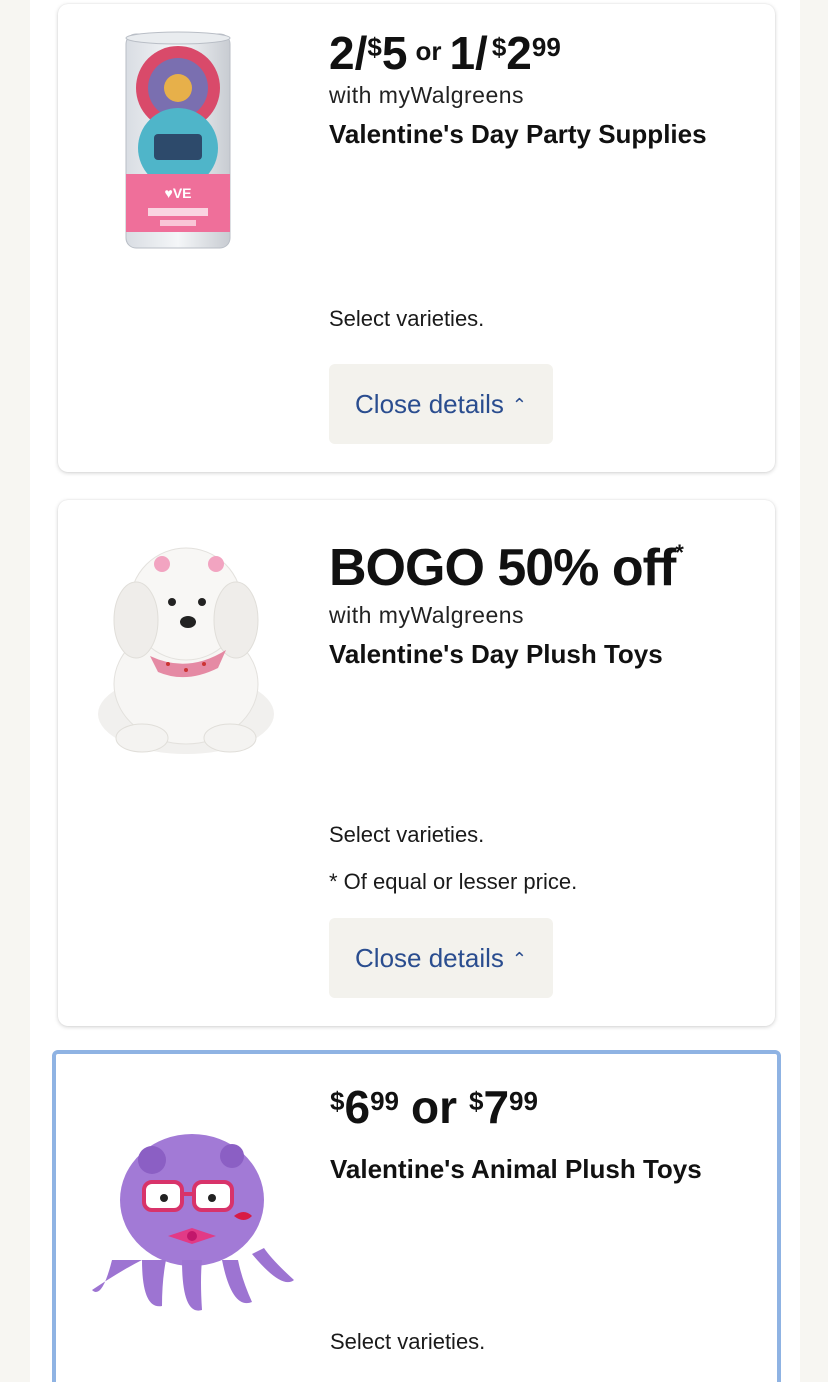 The height and width of the screenshot is (1382, 828). I want to click on asterisk: *, so click(679, 552).